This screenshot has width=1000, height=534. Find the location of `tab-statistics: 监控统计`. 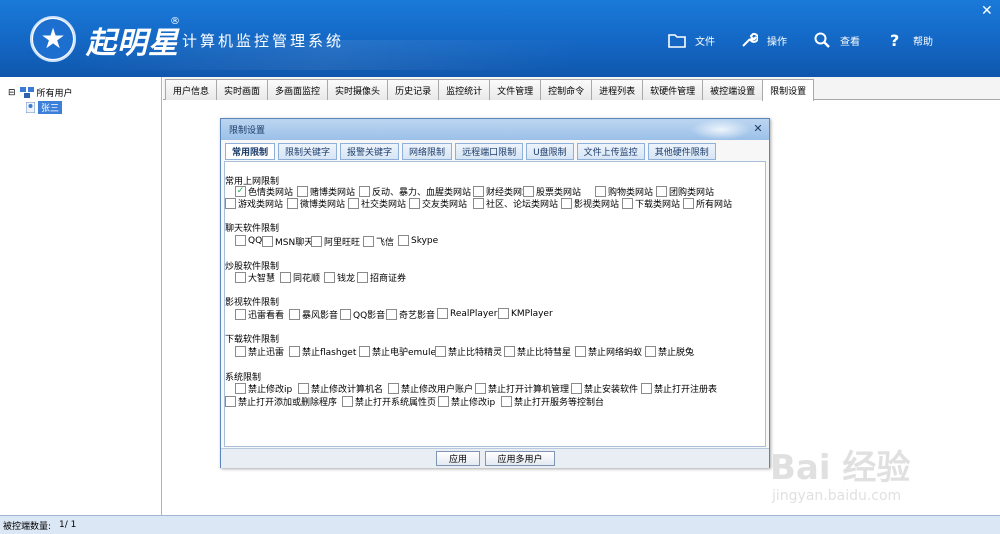

tab-statistics: 监控统计 is located at coordinates (464, 89).